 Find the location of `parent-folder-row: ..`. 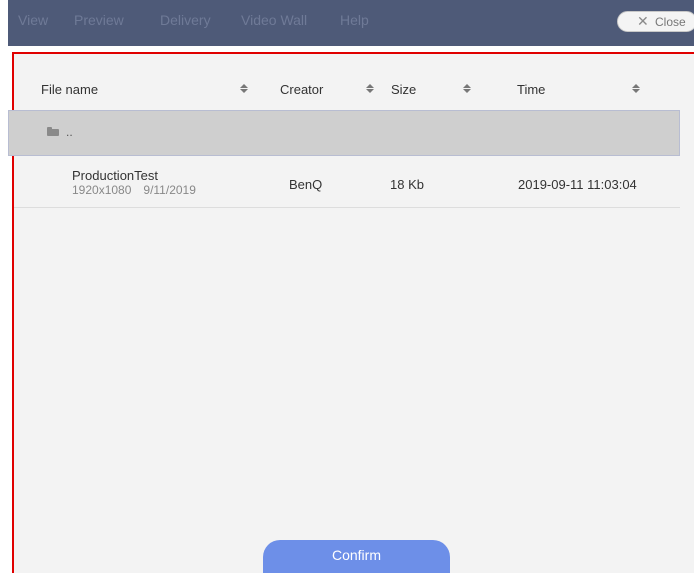

parent-folder-row: .. is located at coordinates (344, 133).